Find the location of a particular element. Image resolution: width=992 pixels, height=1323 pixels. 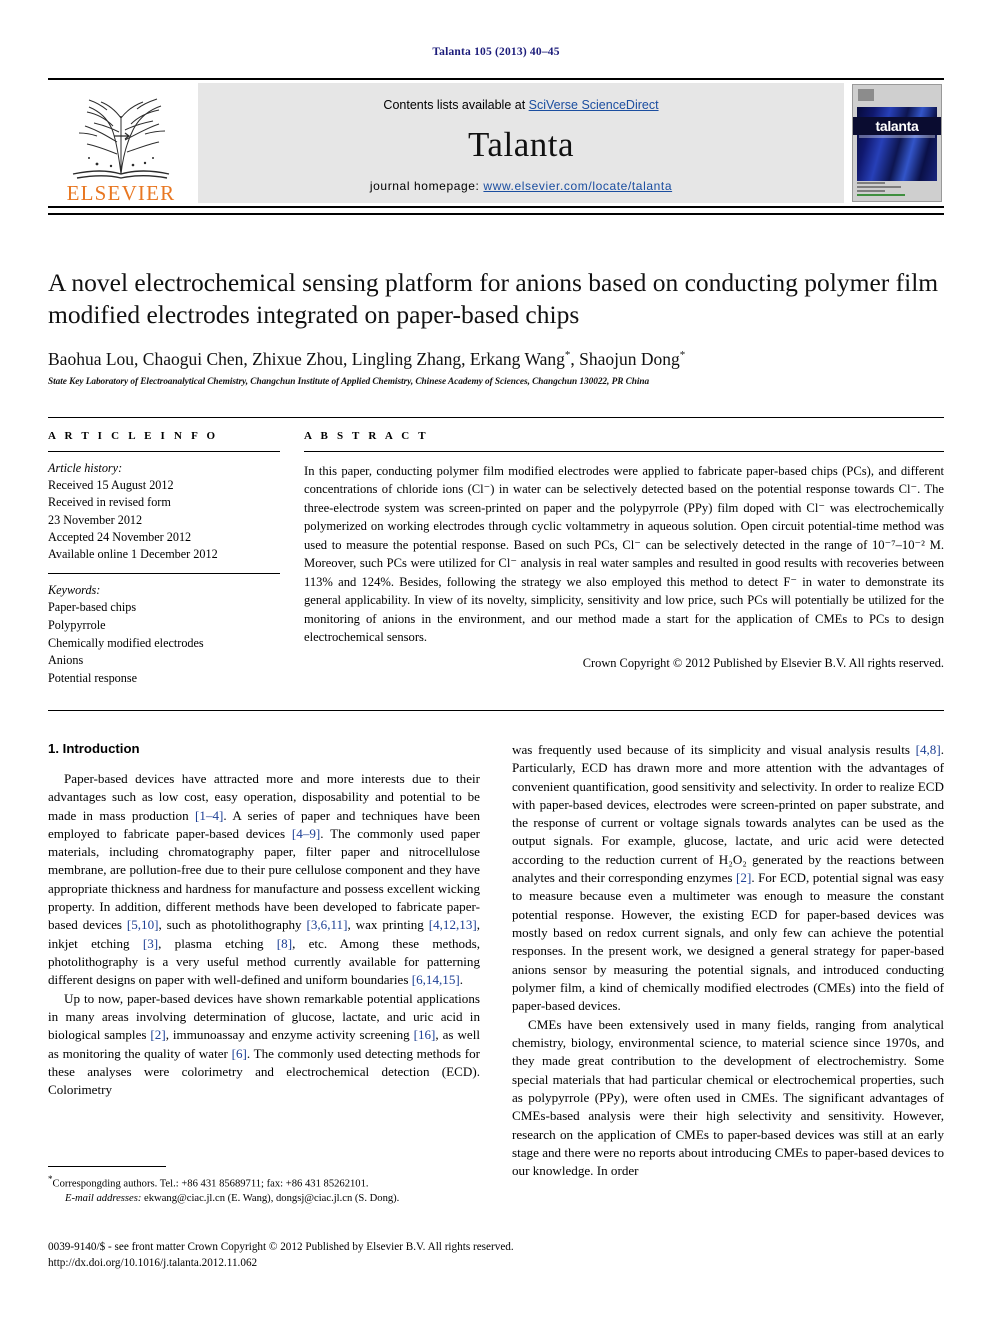

history-item: Received 15 August 2012 is located at coordinates (111, 485).